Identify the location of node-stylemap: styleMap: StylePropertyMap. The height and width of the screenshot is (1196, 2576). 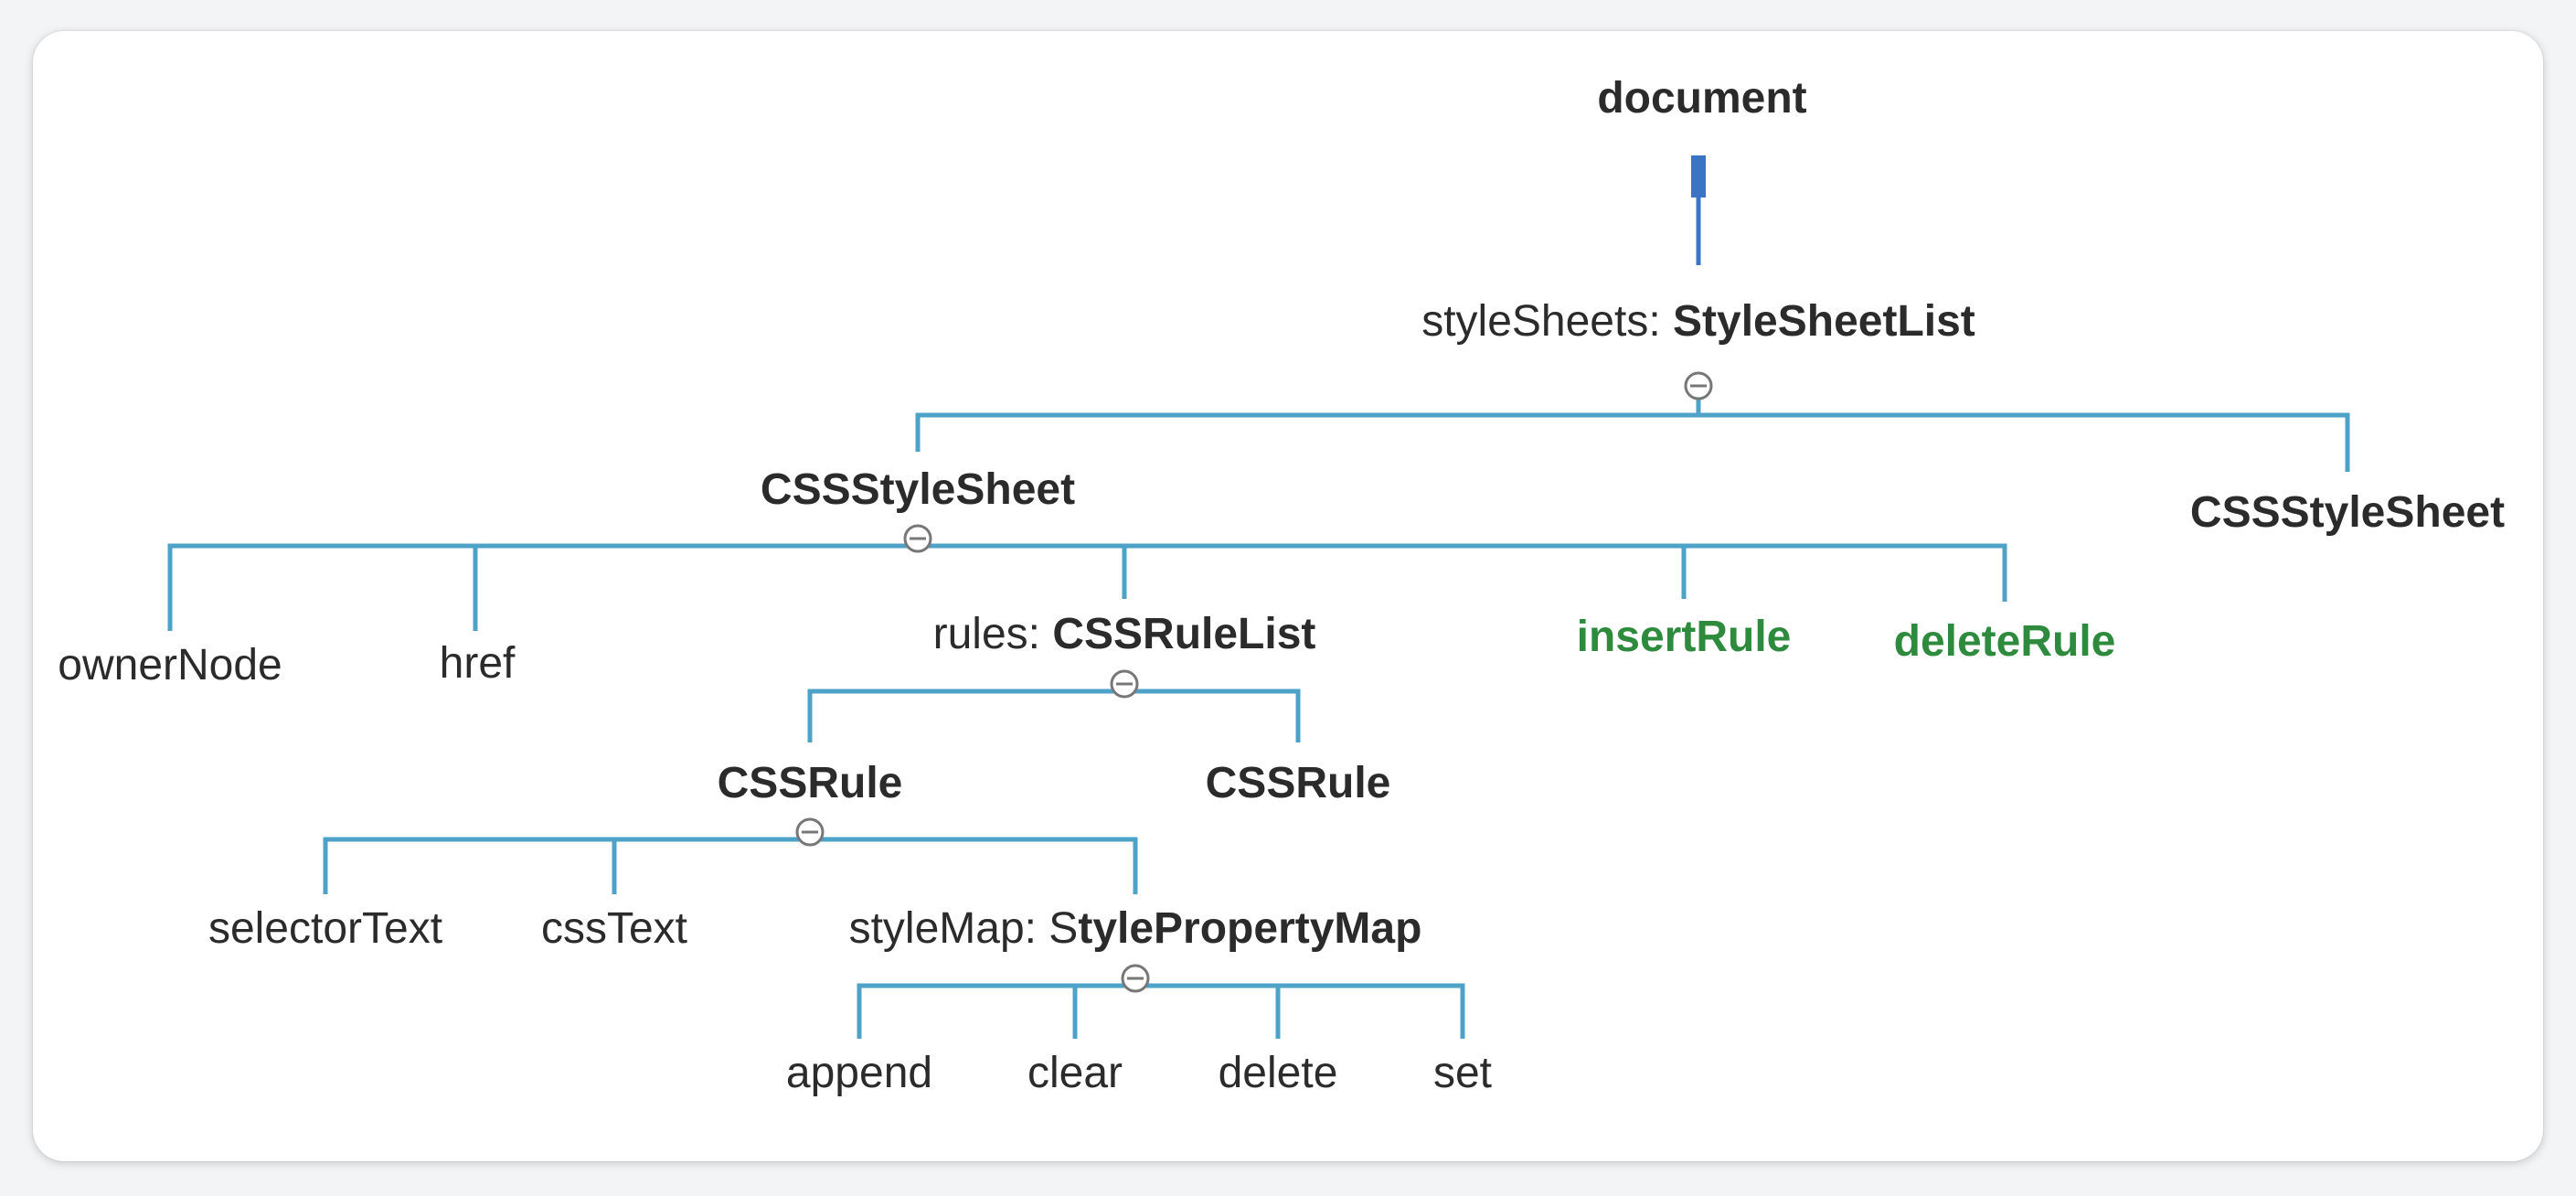
(1135, 929).